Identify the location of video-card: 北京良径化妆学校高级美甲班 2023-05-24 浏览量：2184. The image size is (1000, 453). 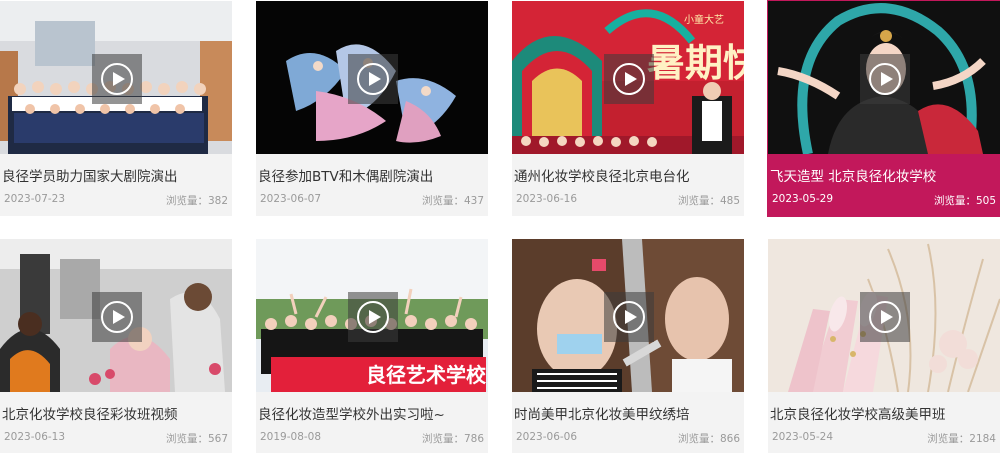
(884, 346).